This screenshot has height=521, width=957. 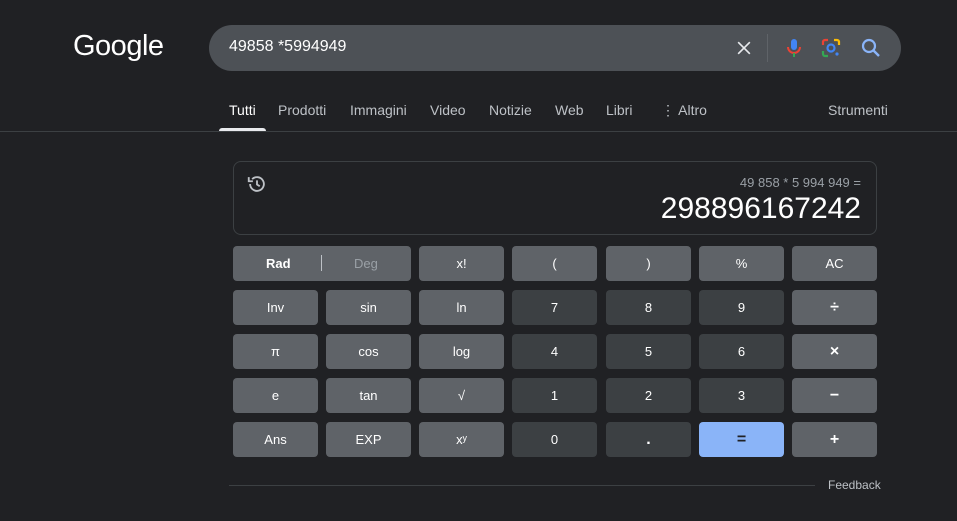 What do you see at coordinates (378, 110) in the screenshot?
I see `tab-images: Immagini` at bounding box center [378, 110].